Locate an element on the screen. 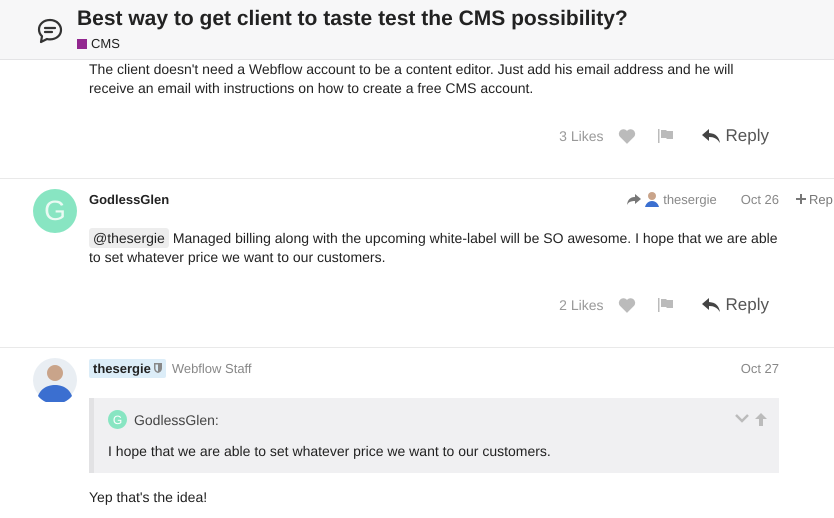  user-title: Webflow Staff is located at coordinates (212, 368).